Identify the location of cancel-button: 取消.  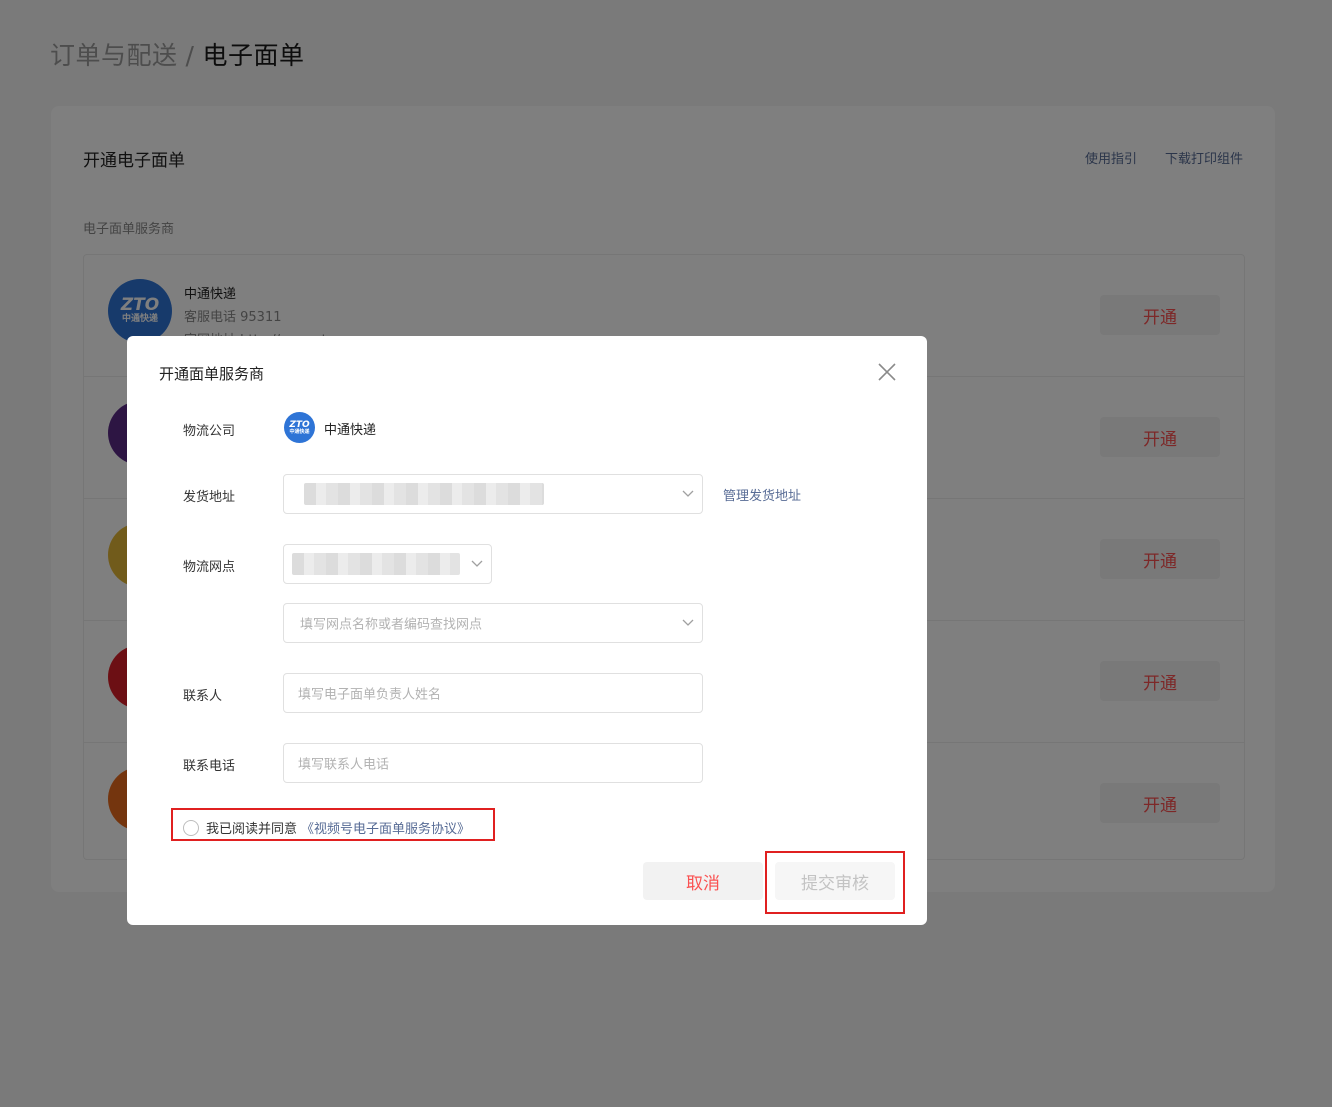
(703, 881).